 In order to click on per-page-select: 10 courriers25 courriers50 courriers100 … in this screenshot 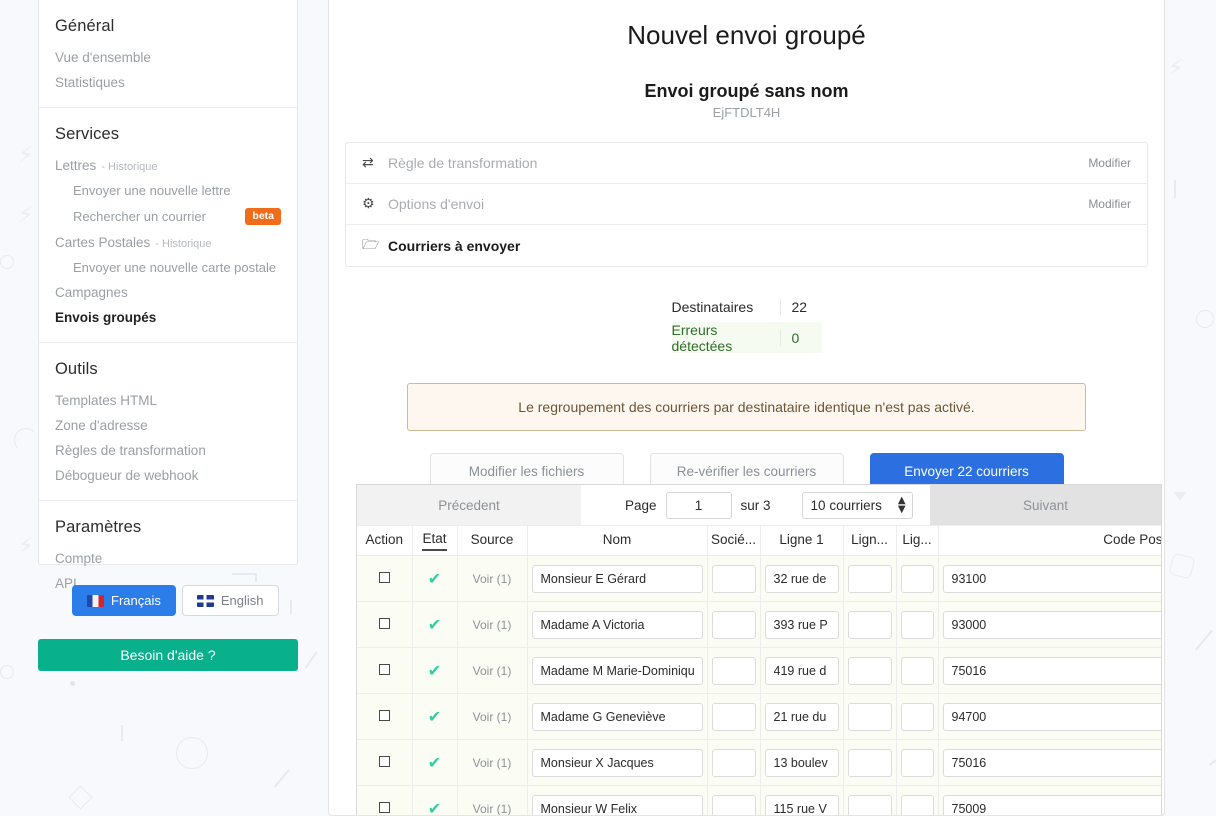, I will do `click(857, 505)`.